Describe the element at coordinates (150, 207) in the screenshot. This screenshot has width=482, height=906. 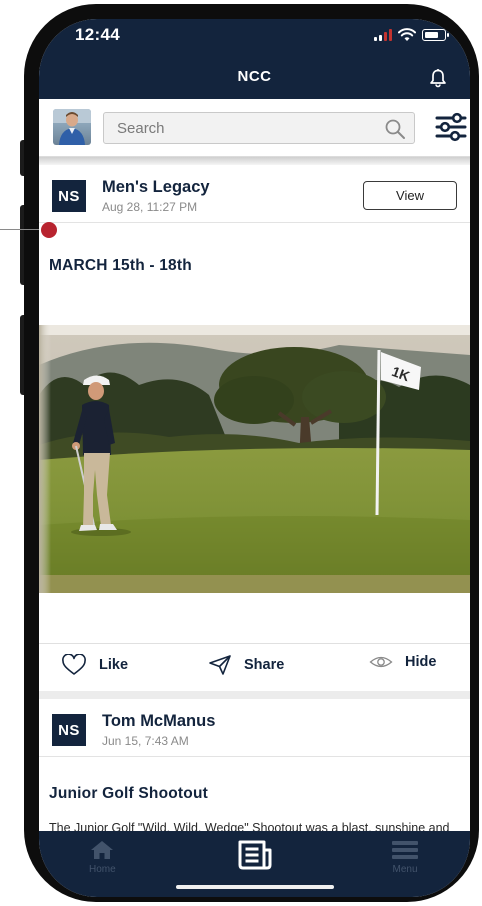
I see `post-timestamp: Aug 28, 11:27 PM` at that location.